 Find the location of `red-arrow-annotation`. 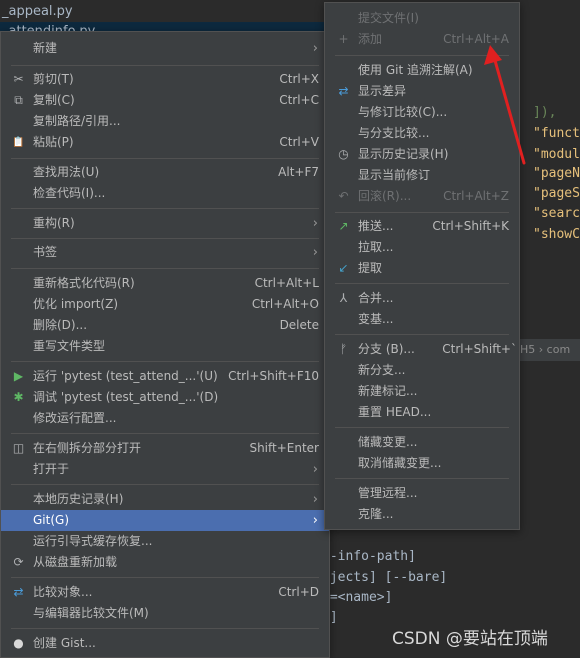

red-arrow-annotation is located at coordinates (505, 105).